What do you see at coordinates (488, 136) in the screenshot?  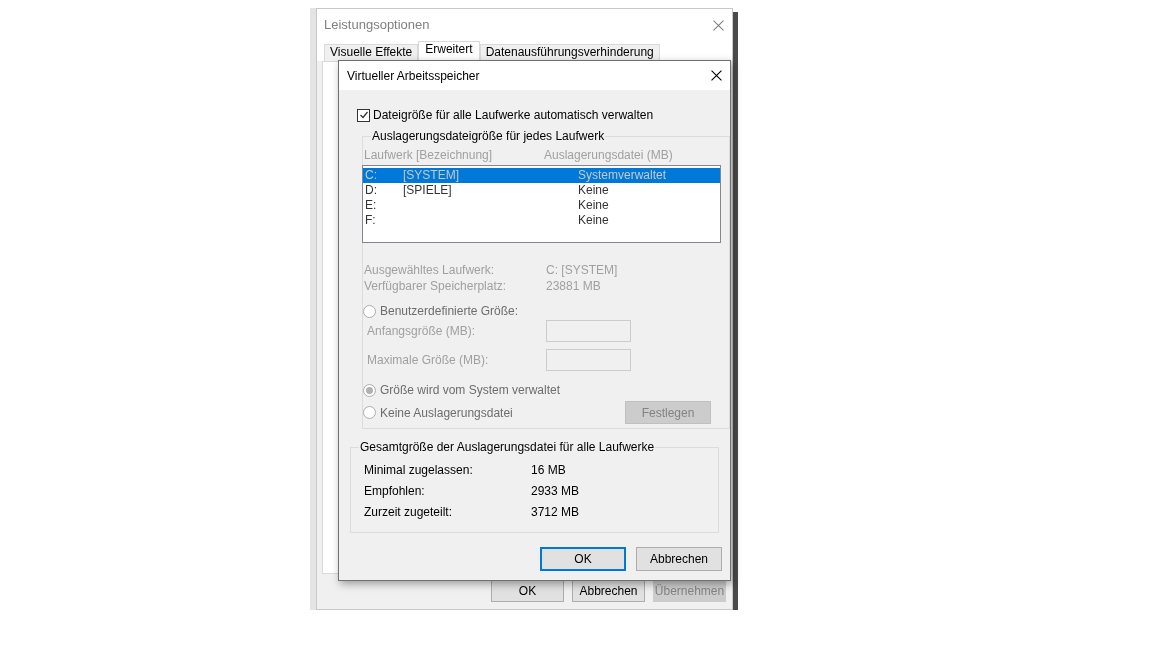 I see `group-label: Auslagerungsdateigröße für jedes Laufwerk` at bounding box center [488, 136].